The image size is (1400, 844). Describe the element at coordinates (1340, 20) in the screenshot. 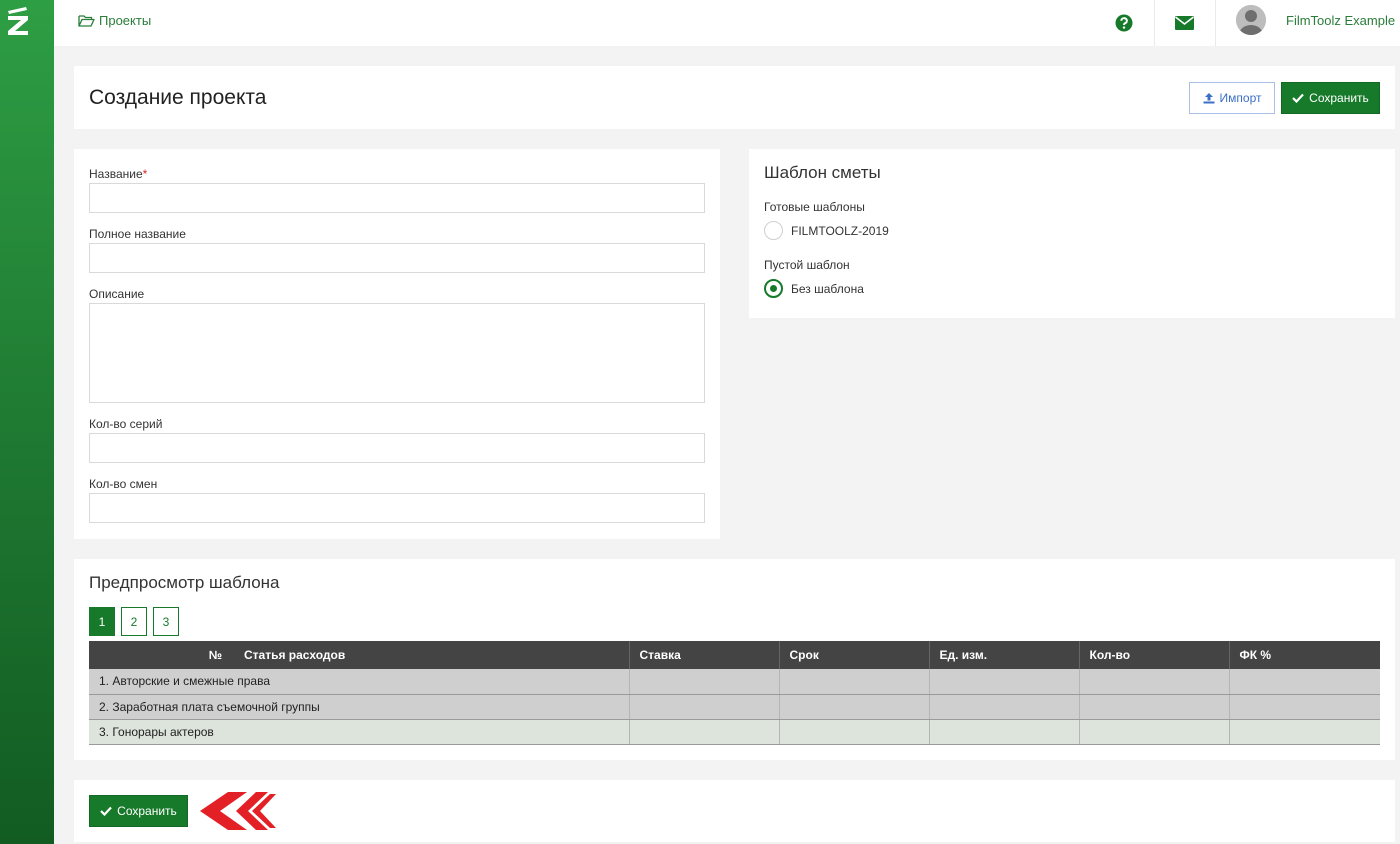

I see `user-name: FilmToolz Example` at that location.